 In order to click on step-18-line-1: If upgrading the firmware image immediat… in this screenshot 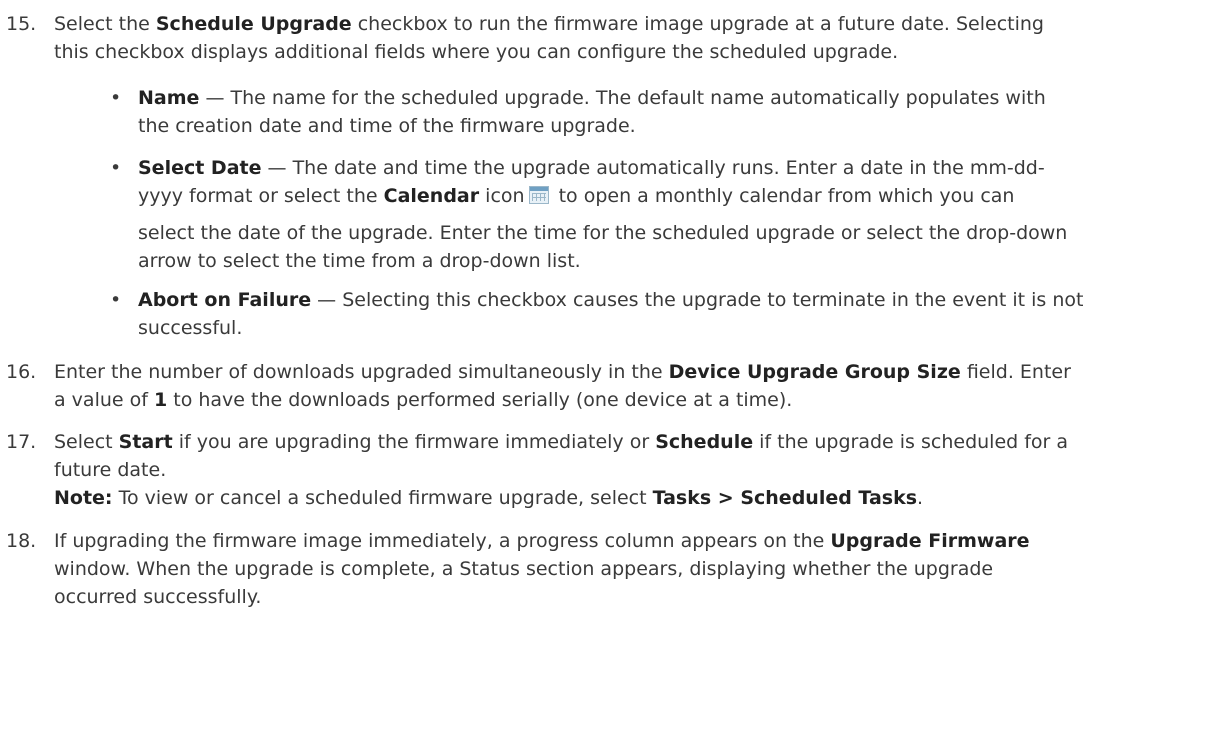, I will do `click(639, 541)`.